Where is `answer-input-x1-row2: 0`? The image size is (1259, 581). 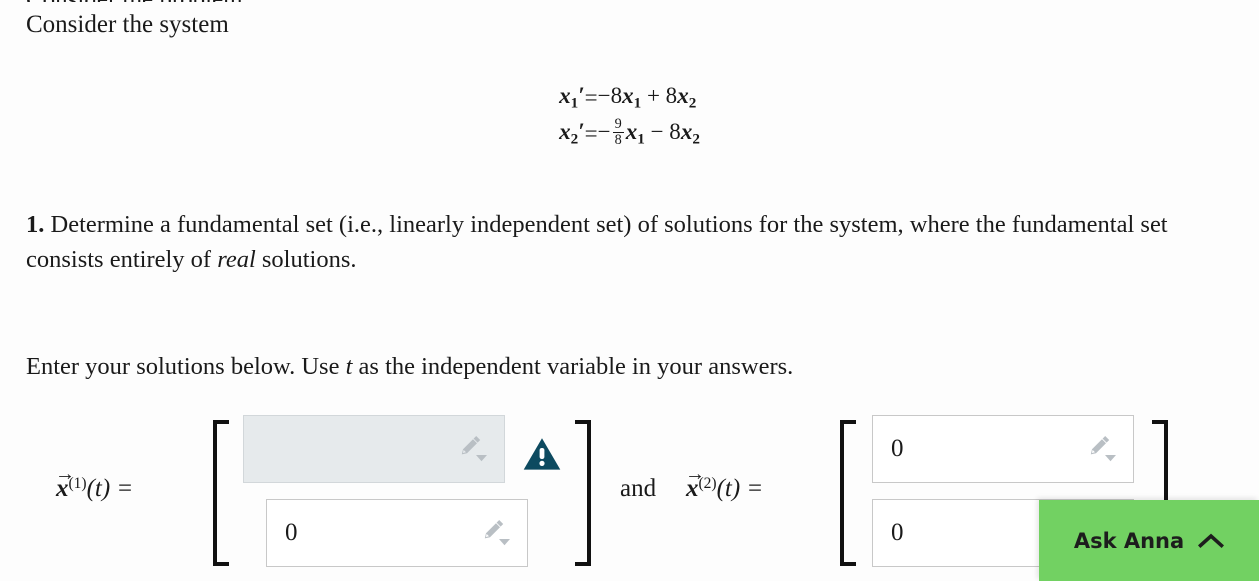
answer-input-x1-row2: 0 is located at coordinates (397, 533).